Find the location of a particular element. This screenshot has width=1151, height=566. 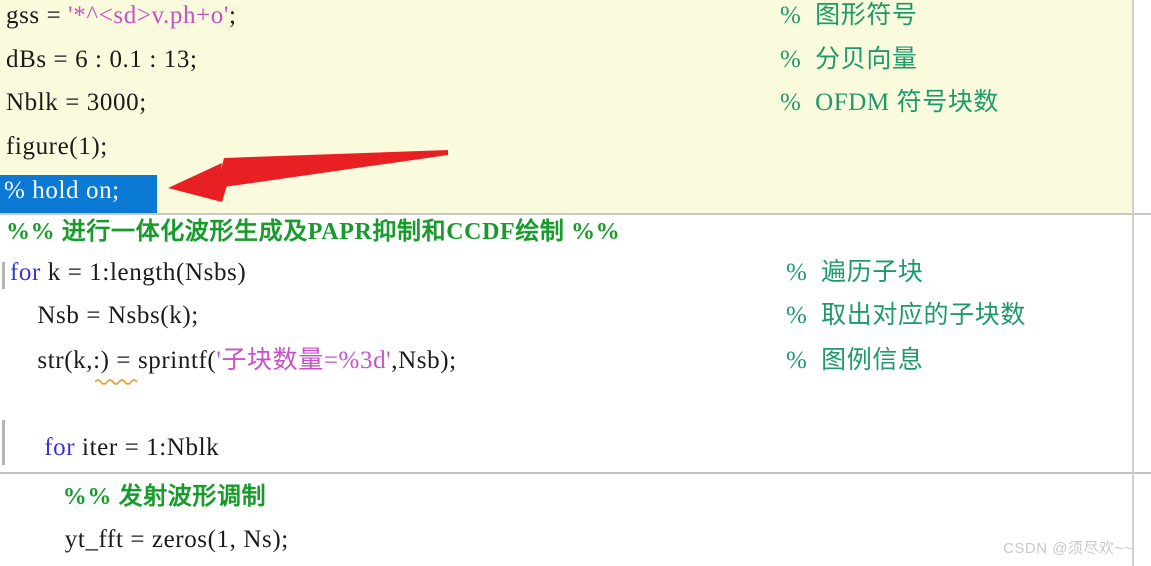

warning-squiggle-icon is located at coordinates (116, 382).